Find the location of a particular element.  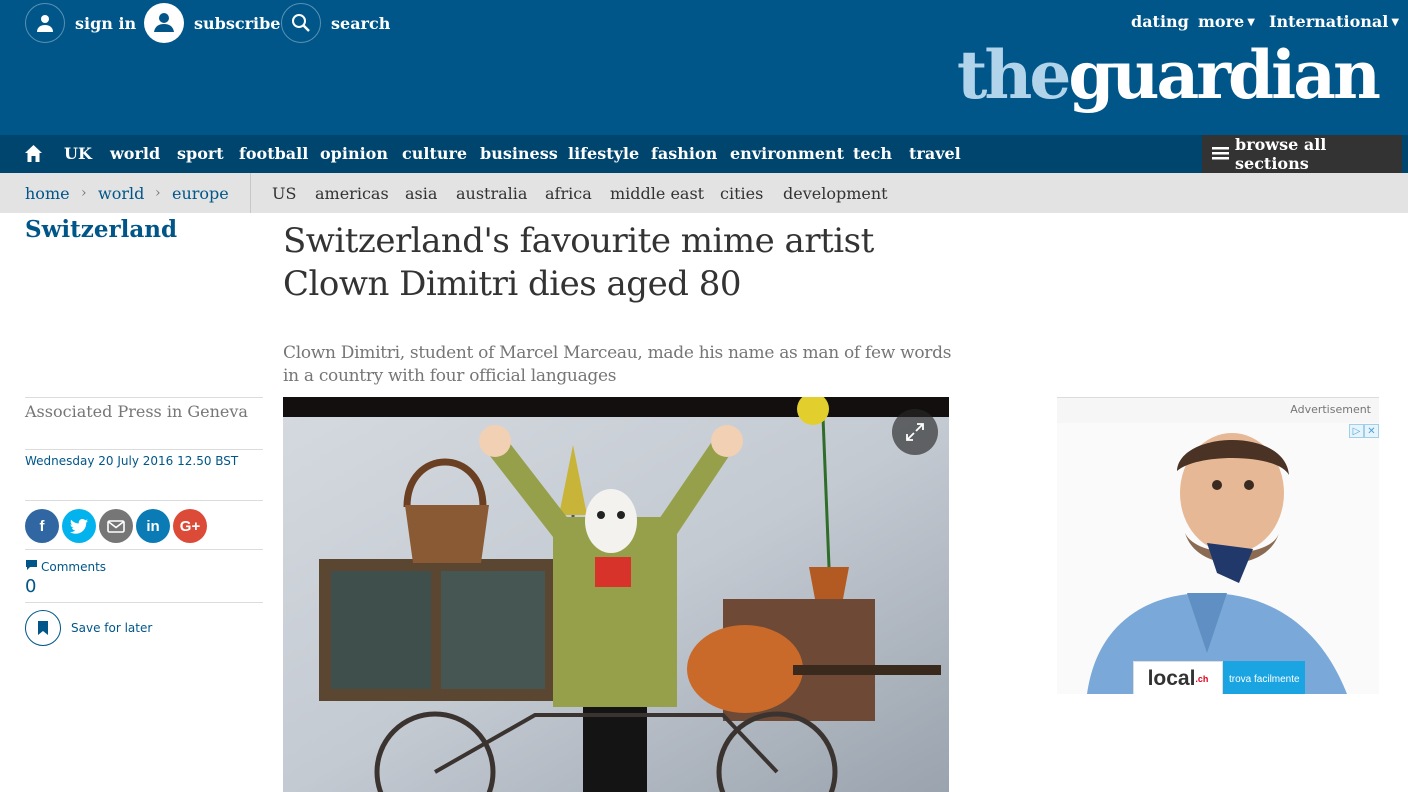

comments-link: Comments is located at coordinates (65, 566).